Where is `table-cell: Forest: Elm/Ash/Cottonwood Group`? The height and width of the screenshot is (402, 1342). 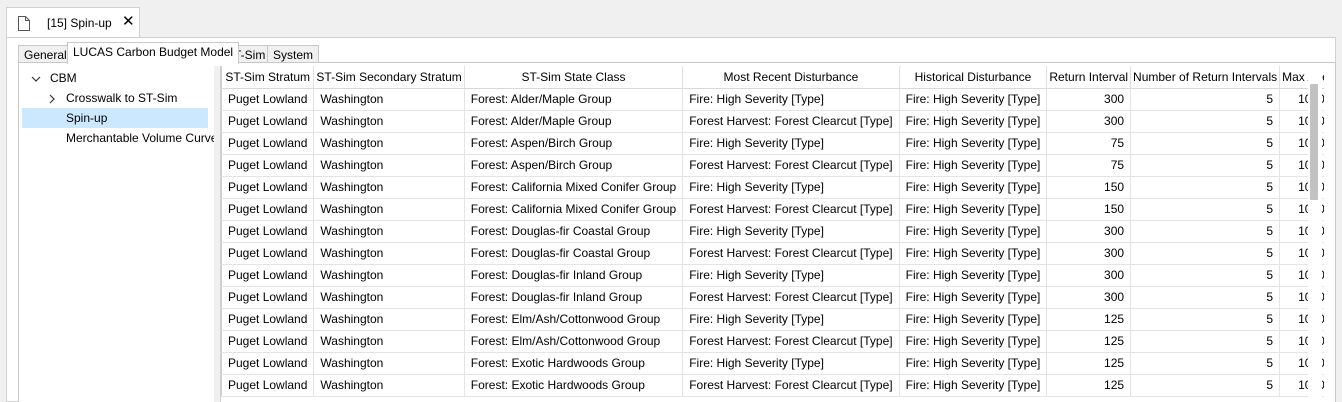
table-cell: Forest: Elm/Ash/Cottonwood Group is located at coordinates (574, 341).